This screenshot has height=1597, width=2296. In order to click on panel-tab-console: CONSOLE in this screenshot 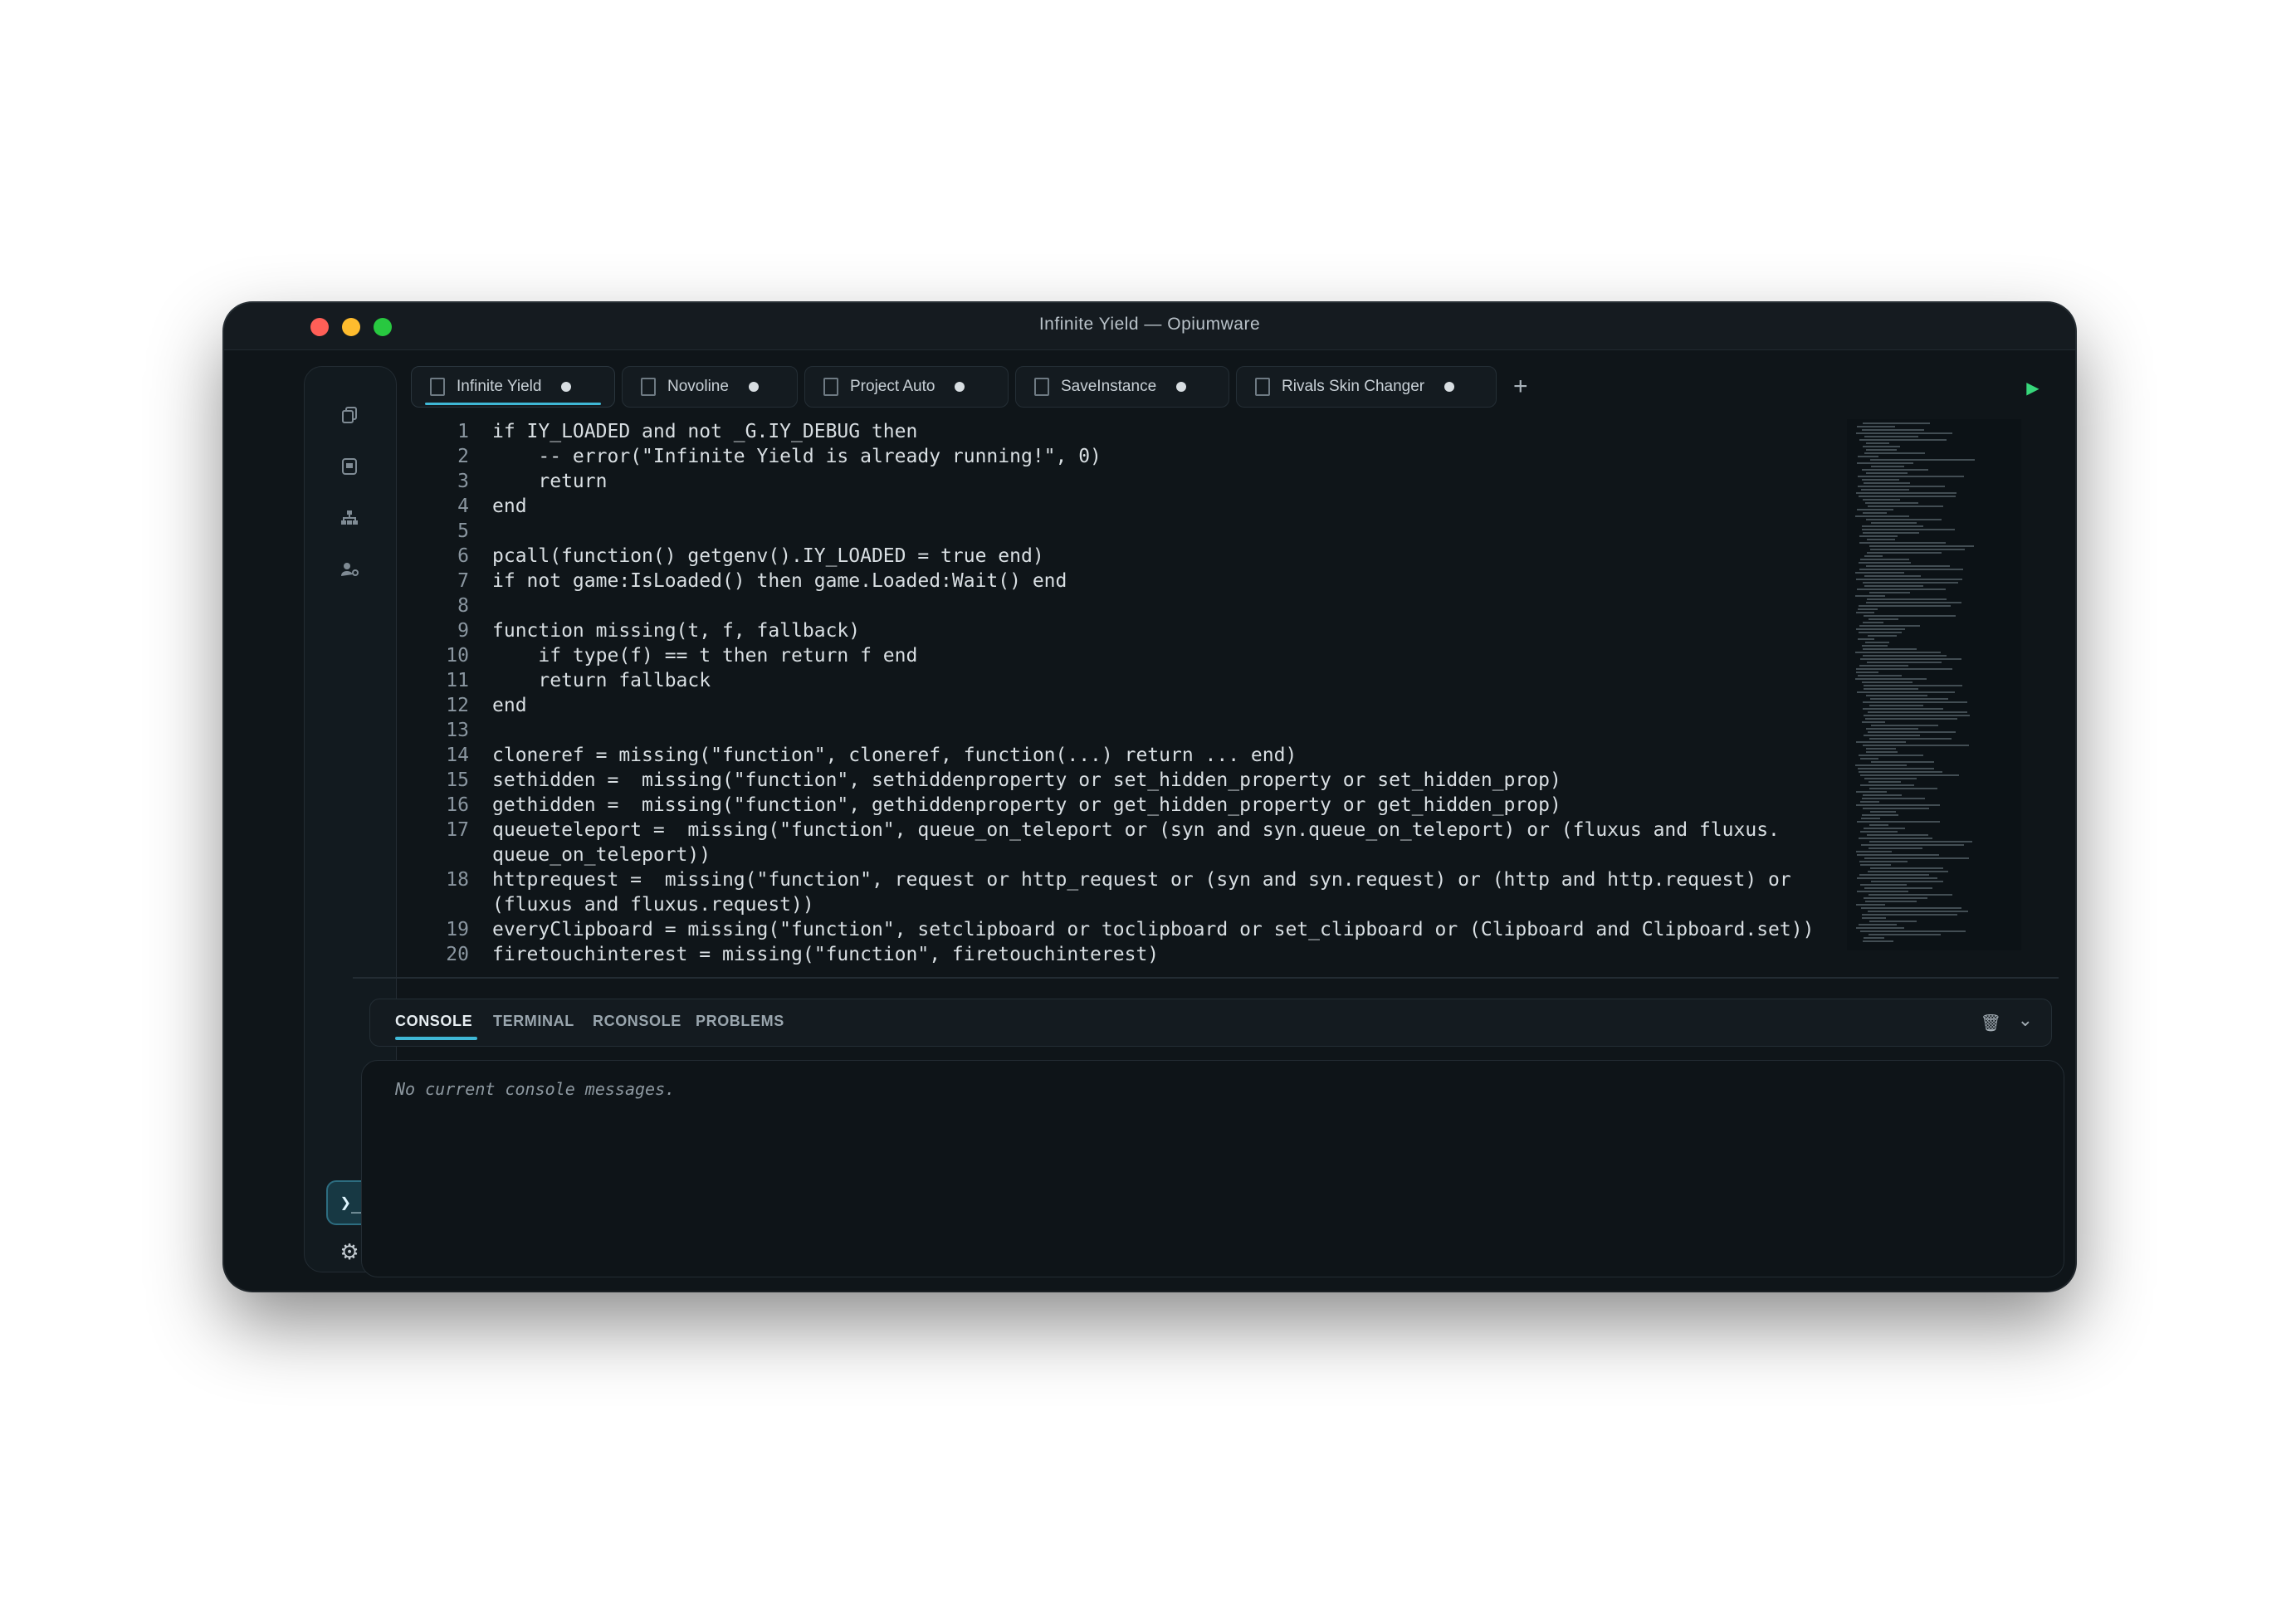, I will do `click(436, 1026)`.